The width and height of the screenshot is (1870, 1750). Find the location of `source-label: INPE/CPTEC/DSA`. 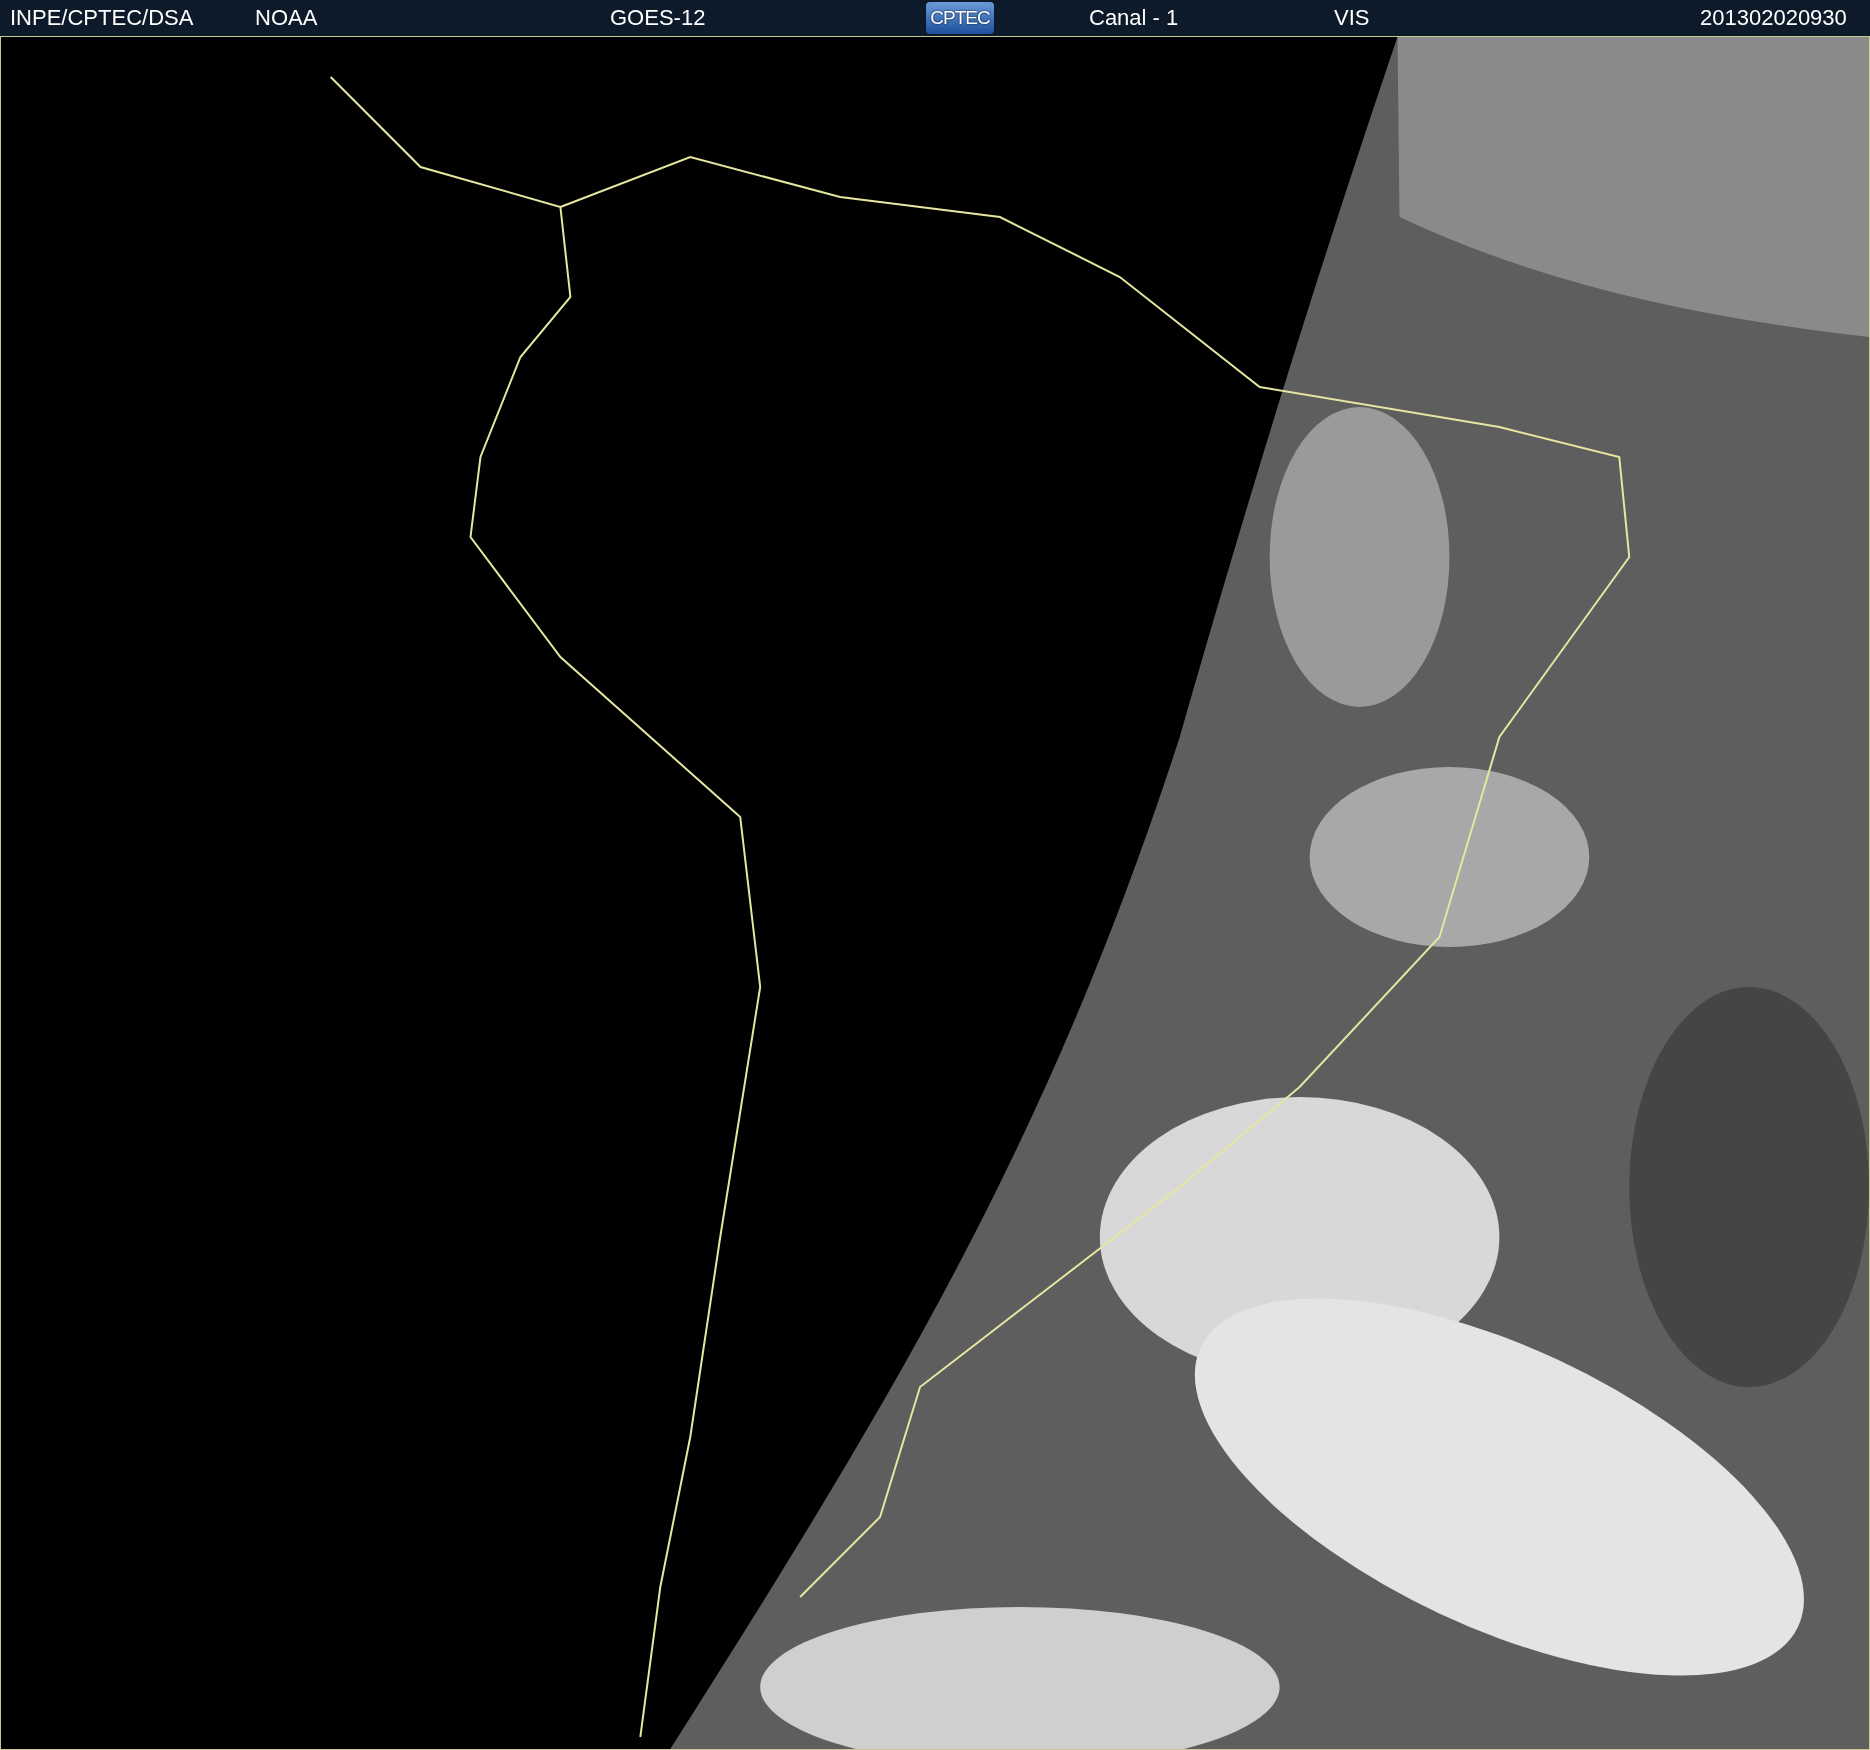

source-label: INPE/CPTEC/DSA is located at coordinates (102, 18).